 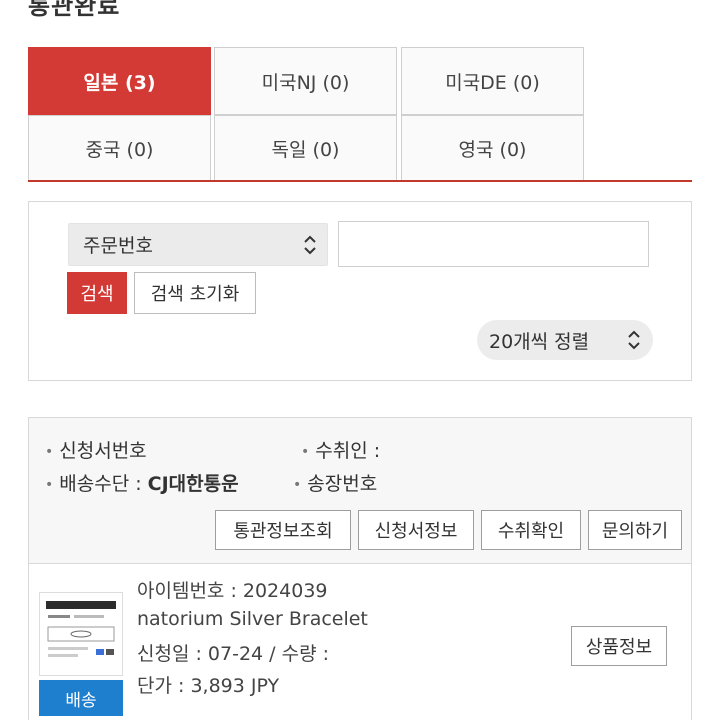 What do you see at coordinates (635, 530) in the screenshot?
I see `inquiry-button: 문의하기` at bounding box center [635, 530].